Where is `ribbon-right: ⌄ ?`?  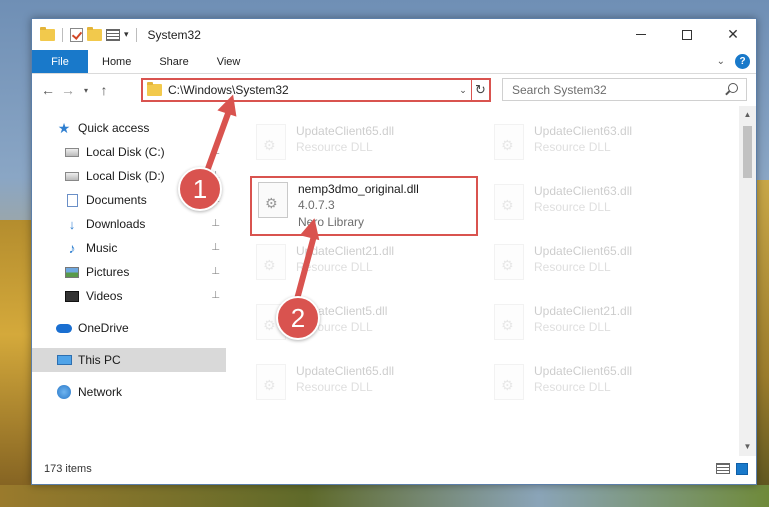
ribbon-right: ⌄ ? is located at coordinates (733, 61).